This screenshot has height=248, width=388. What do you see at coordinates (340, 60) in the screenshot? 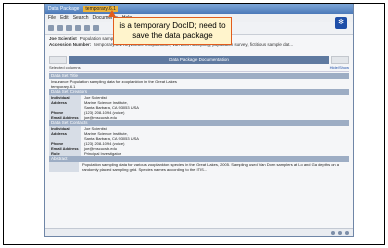
I see `header-right-button` at bounding box center [340, 60].